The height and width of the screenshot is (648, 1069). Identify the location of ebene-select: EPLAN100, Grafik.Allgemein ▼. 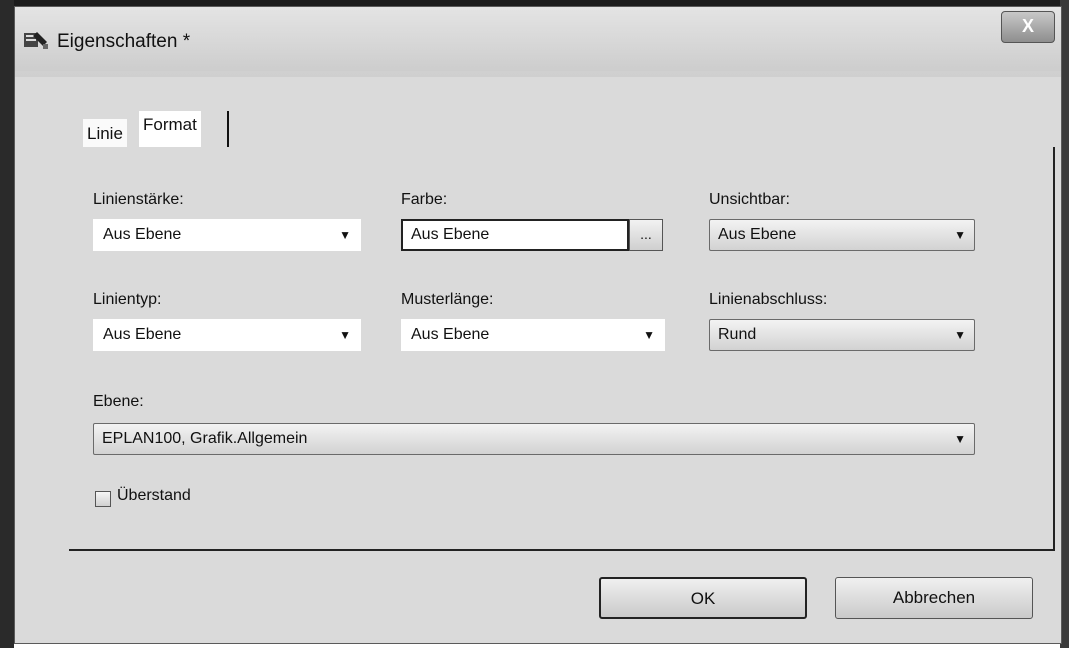
(534, 439).